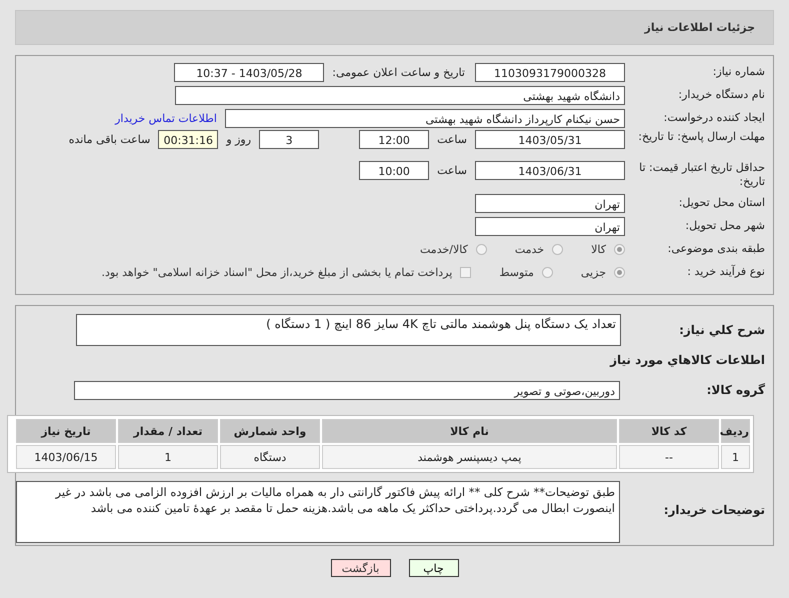 The image size is (789, 598). Describe the element at coordinates (348, 330) in the screenshot. I see `description-textarea: تعداد یک دستگاه پنل هوشمند مالتی تاچ 4K سایز 86 اینچ ( 1 دستگاه )` at that location.